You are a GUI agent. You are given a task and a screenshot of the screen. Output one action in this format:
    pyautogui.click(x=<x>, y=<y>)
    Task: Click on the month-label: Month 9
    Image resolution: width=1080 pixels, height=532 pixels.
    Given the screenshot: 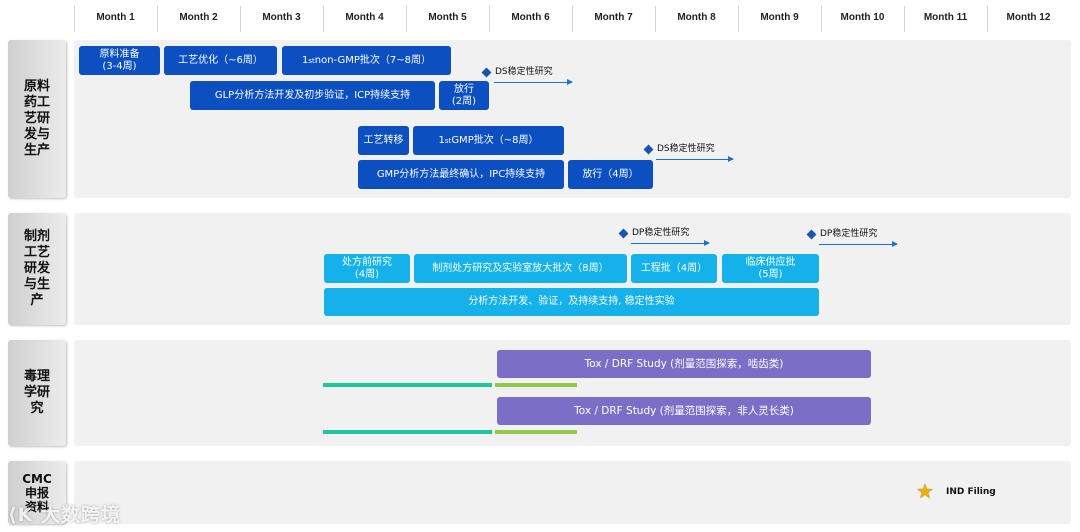 What is the action you would take?
    pyautogui.click(x=779, y=17)
    